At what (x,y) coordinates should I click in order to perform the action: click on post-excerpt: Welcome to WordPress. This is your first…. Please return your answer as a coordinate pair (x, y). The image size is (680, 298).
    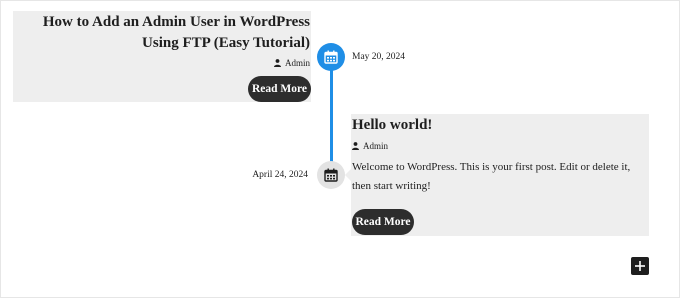
    Looking at the image, I should click on (491, 176).